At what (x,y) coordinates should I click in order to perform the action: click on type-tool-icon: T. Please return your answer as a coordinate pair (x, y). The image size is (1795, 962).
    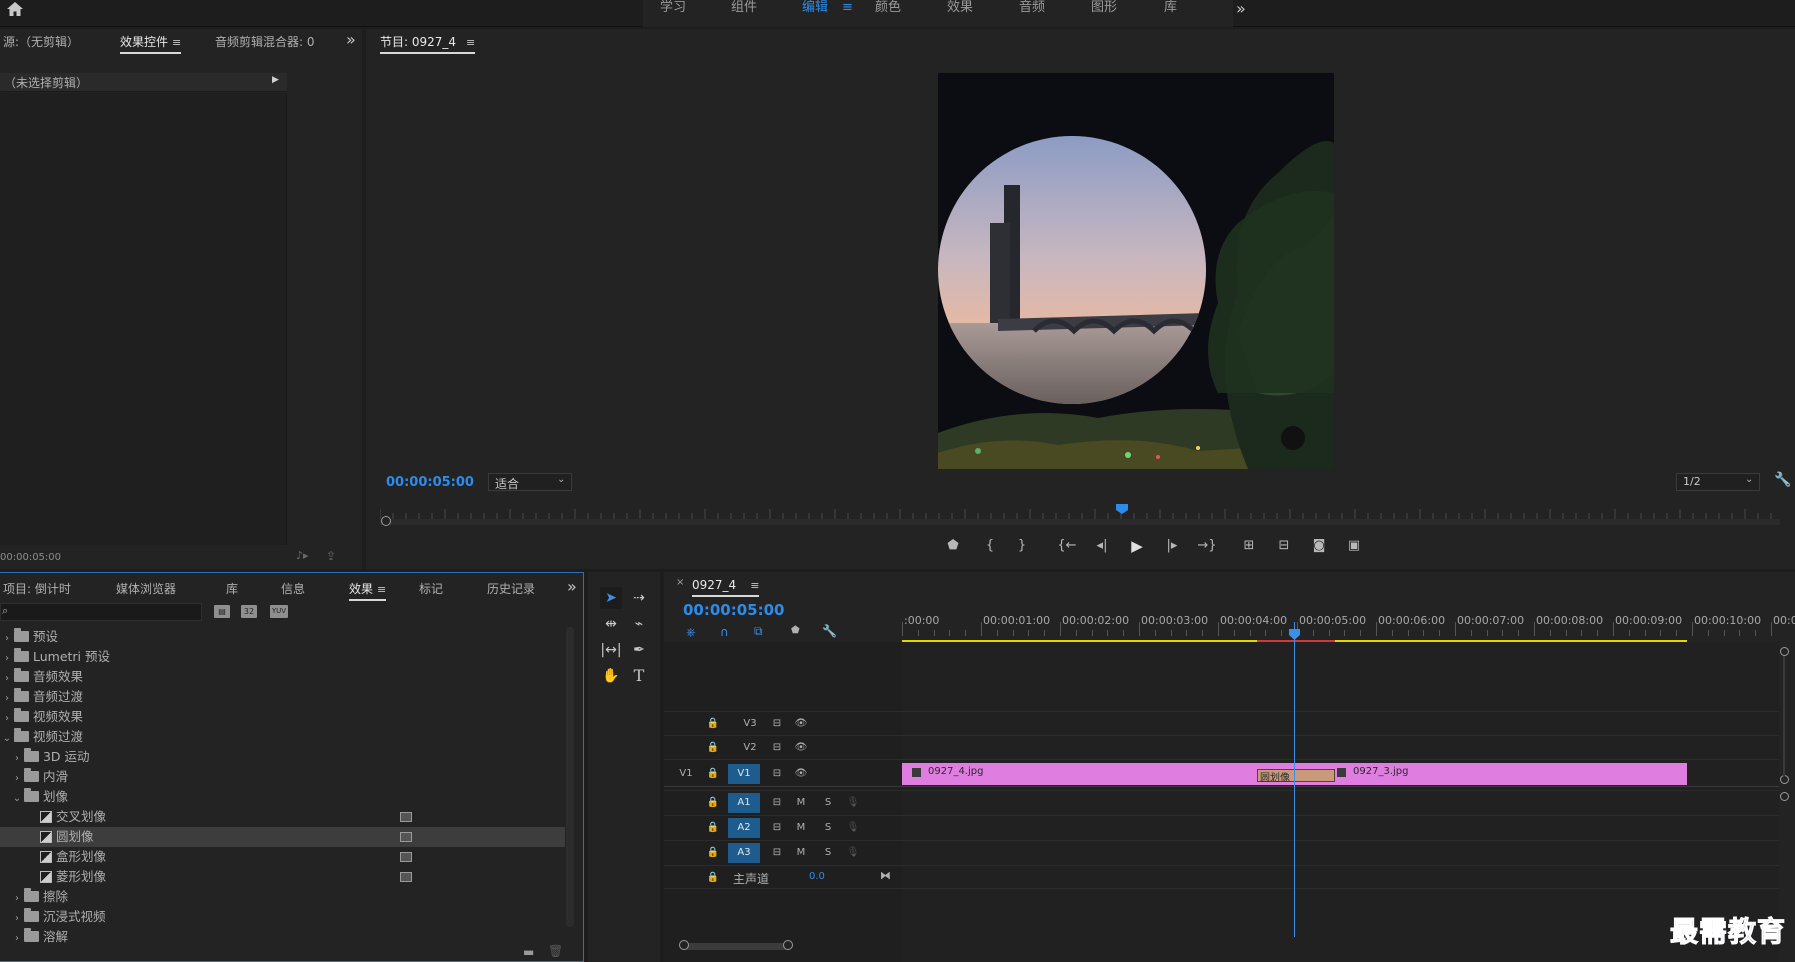
    Looking at the image, I should click on (639, 676).